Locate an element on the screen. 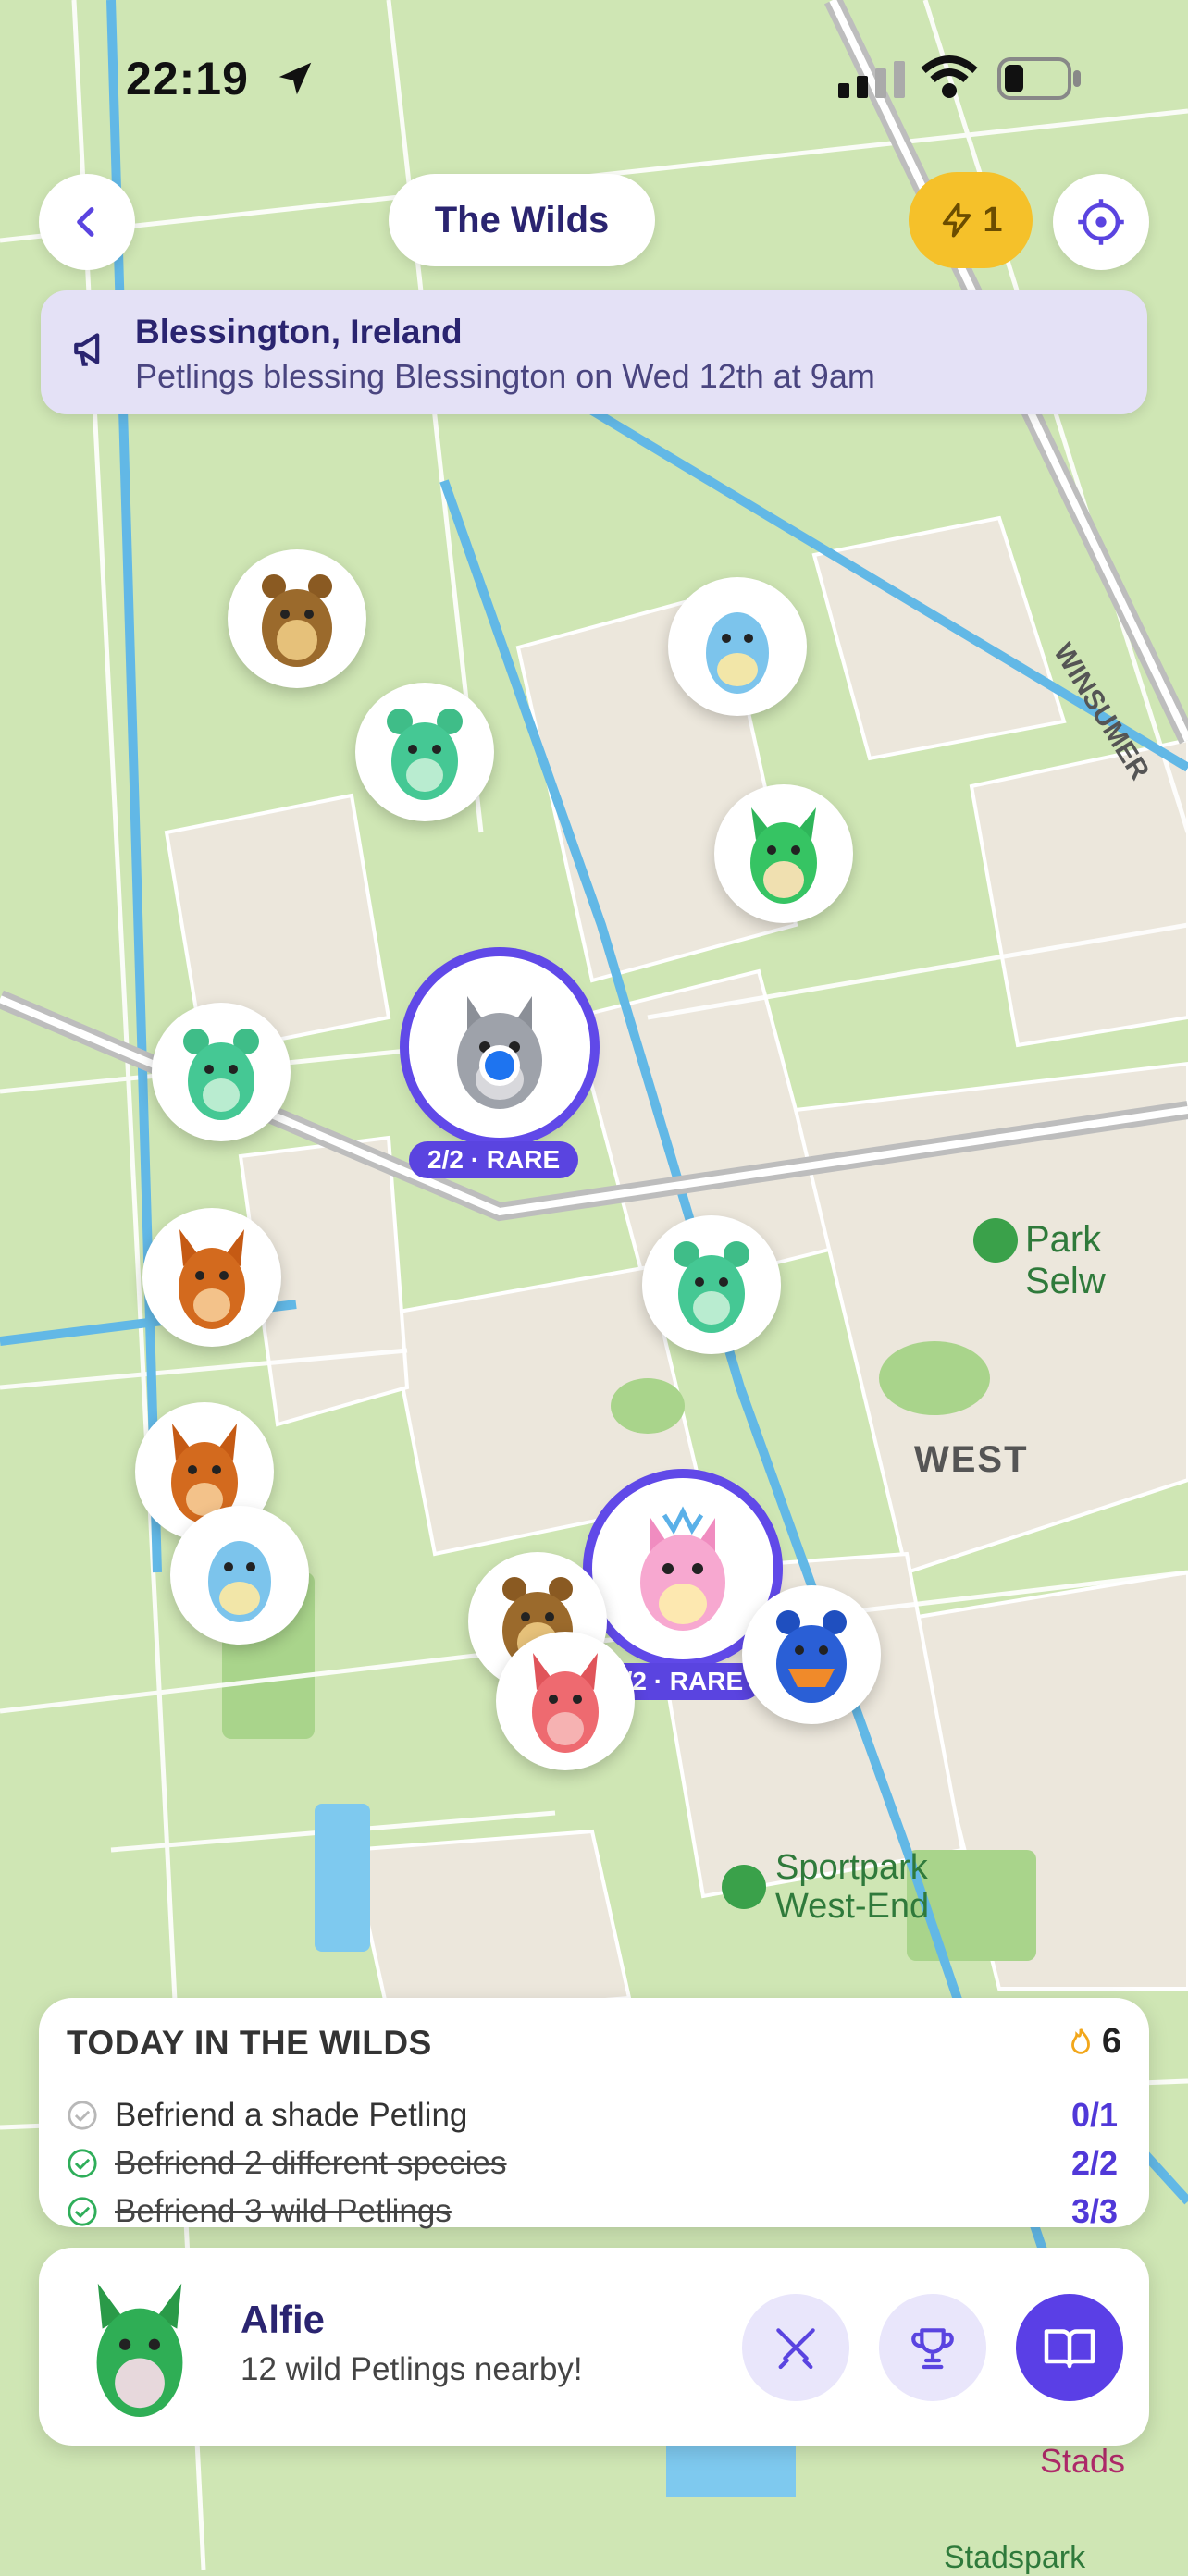  petdex-button is located at coordinates (1069, 2347).